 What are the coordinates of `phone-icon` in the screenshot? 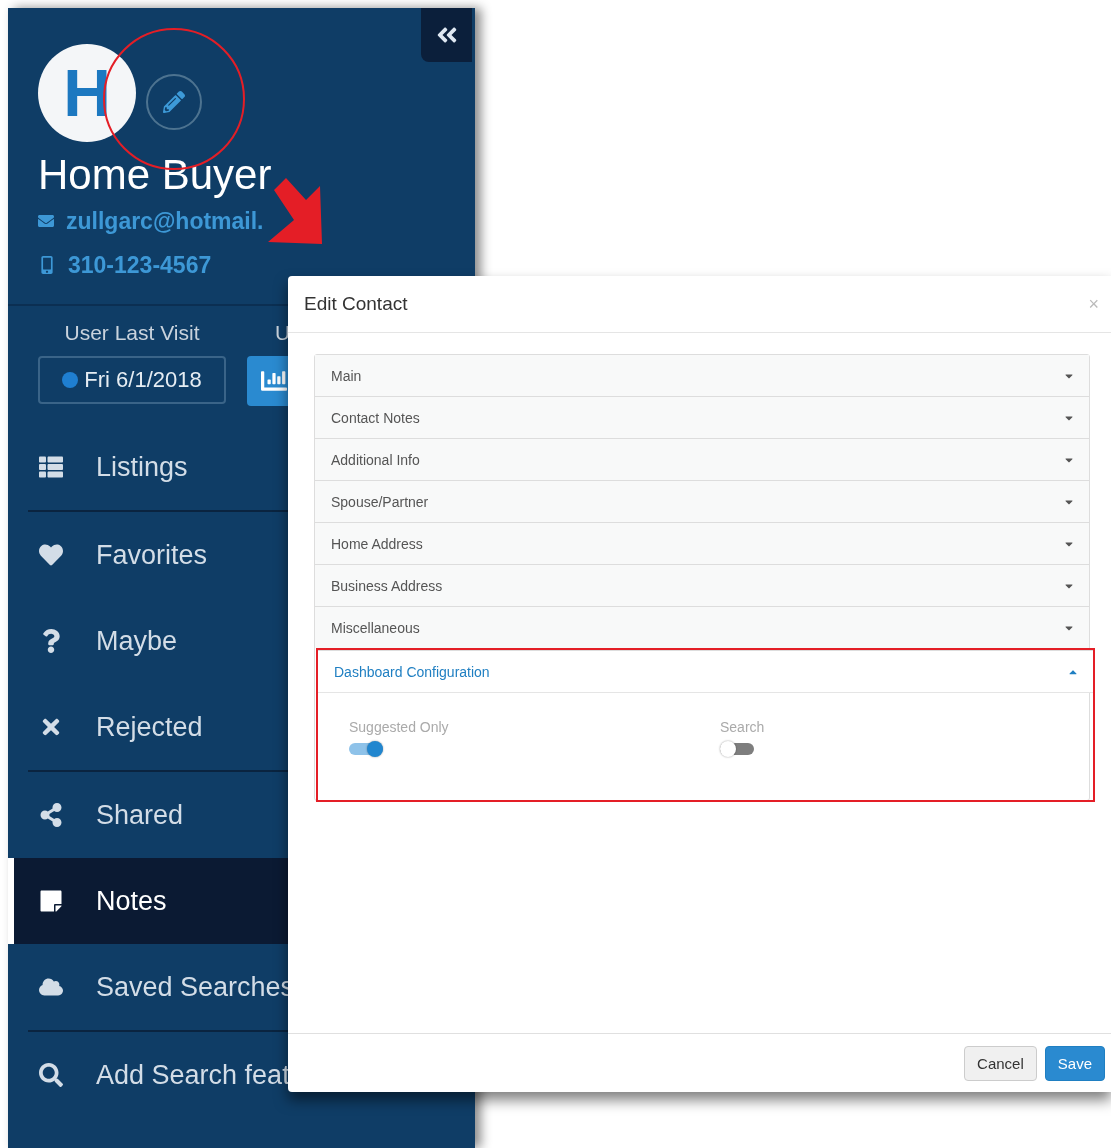 It's located at (47, 265).